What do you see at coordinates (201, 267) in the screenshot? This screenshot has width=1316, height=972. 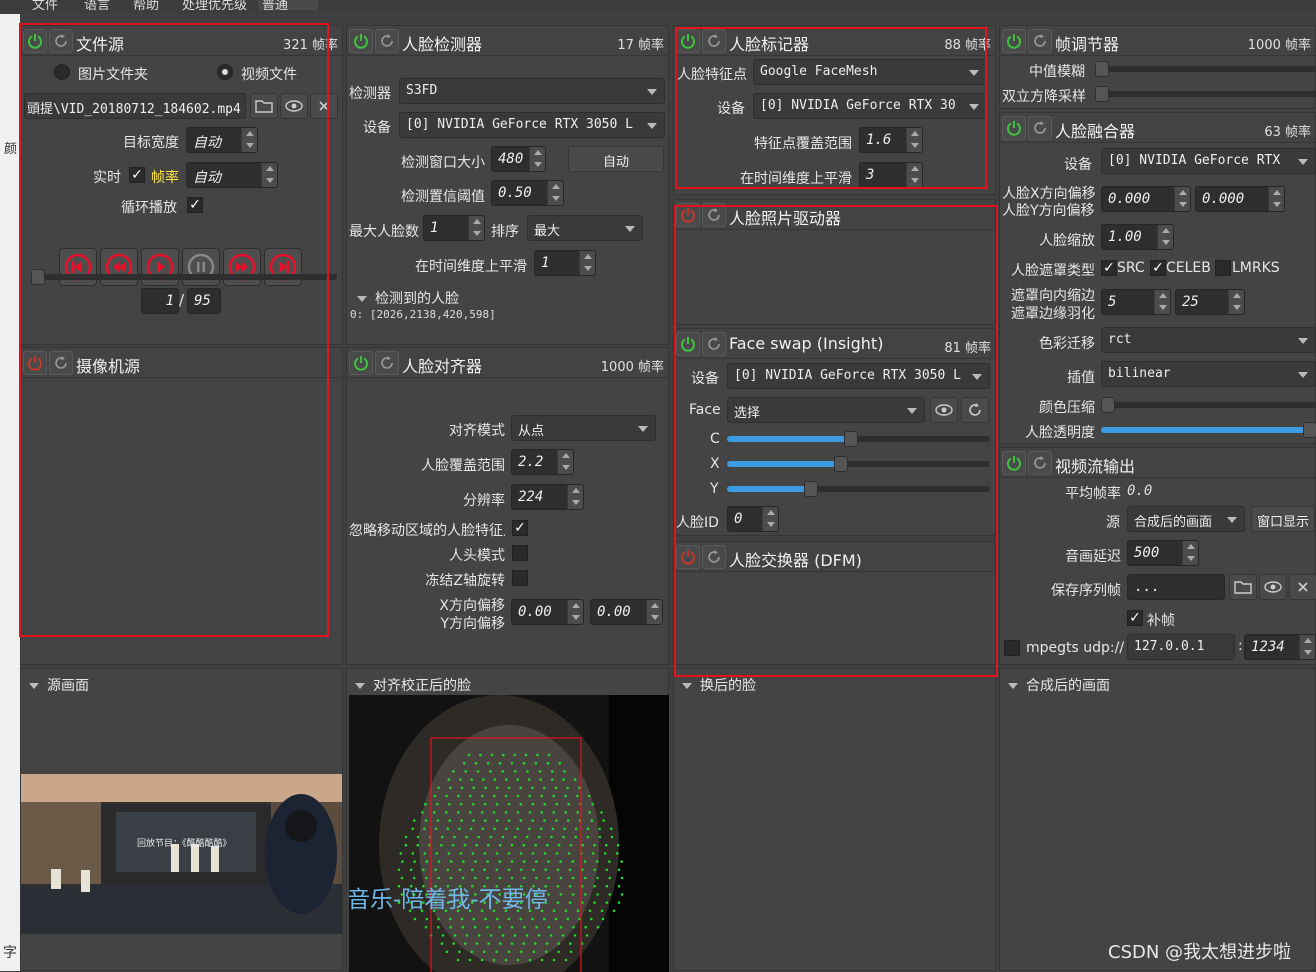 I see `pause-button` at bounding box center [201, 267].